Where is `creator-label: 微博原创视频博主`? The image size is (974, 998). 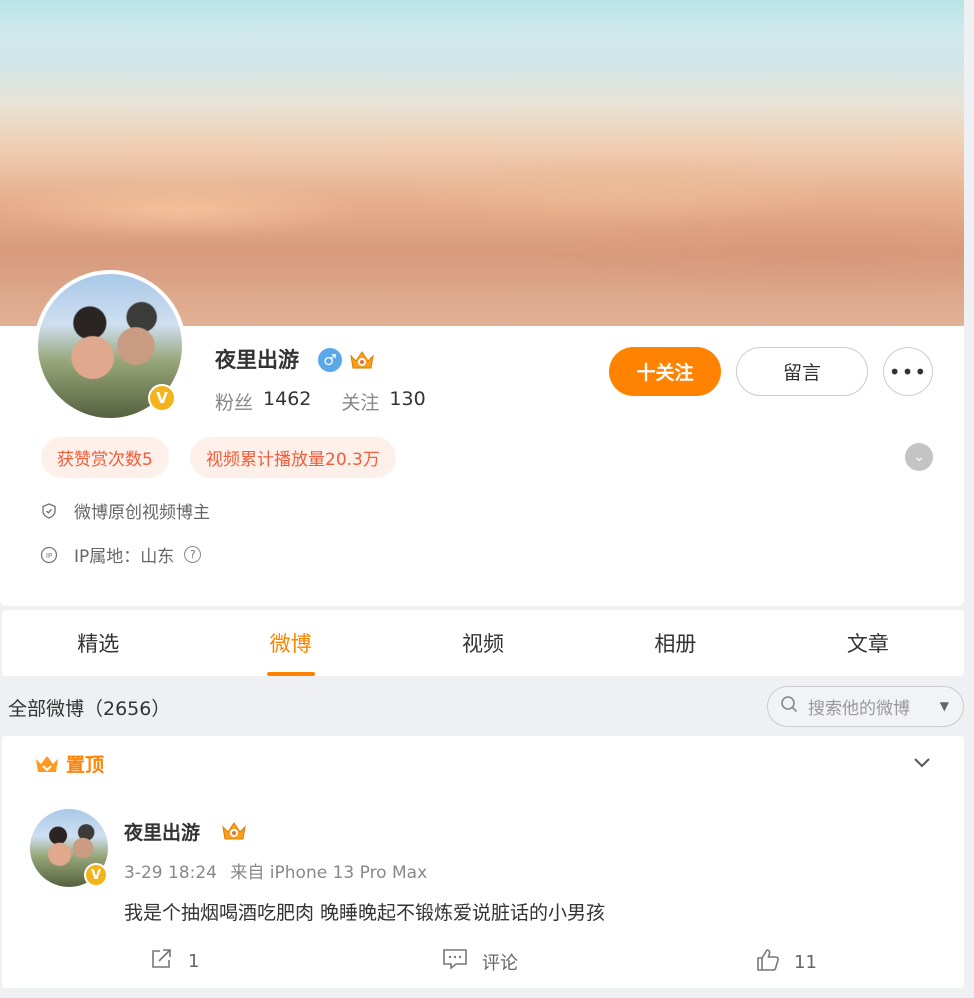
creator-label: 微博原创视频博主 is located at coordinates (142, 513).